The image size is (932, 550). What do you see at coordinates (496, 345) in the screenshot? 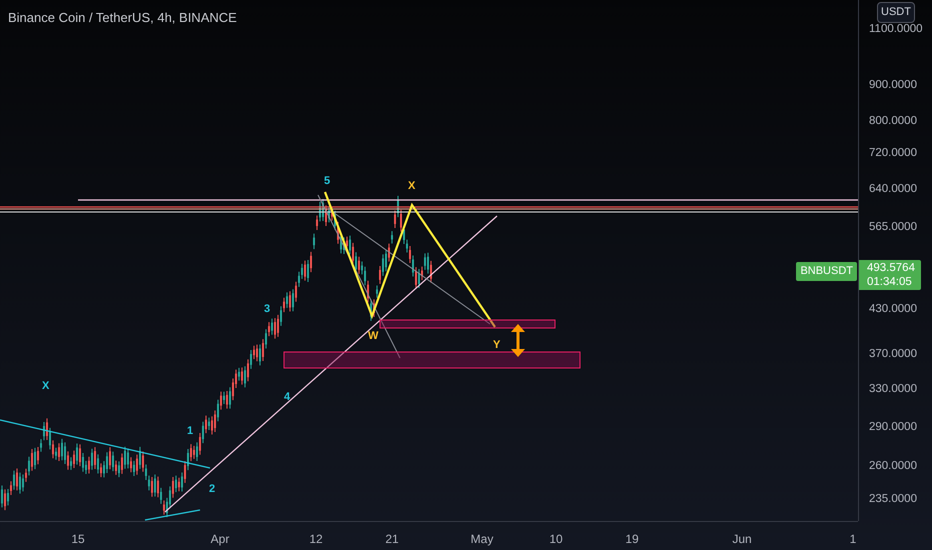
I see `wave-label: Y` at bounding box center [496, 345].